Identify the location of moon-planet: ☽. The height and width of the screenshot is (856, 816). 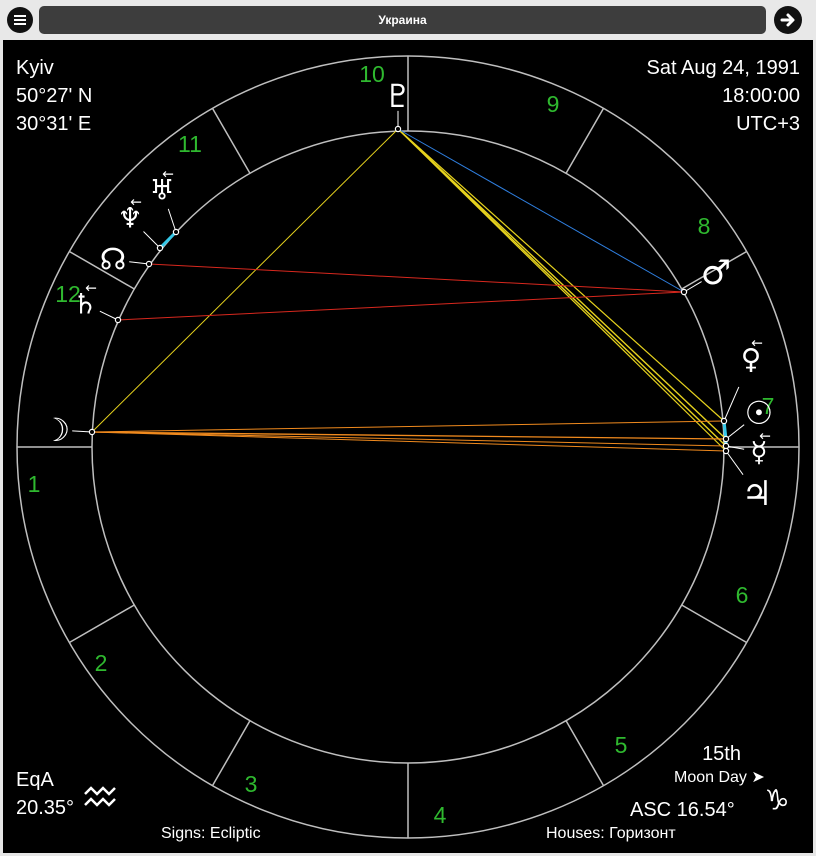
(69, 430).